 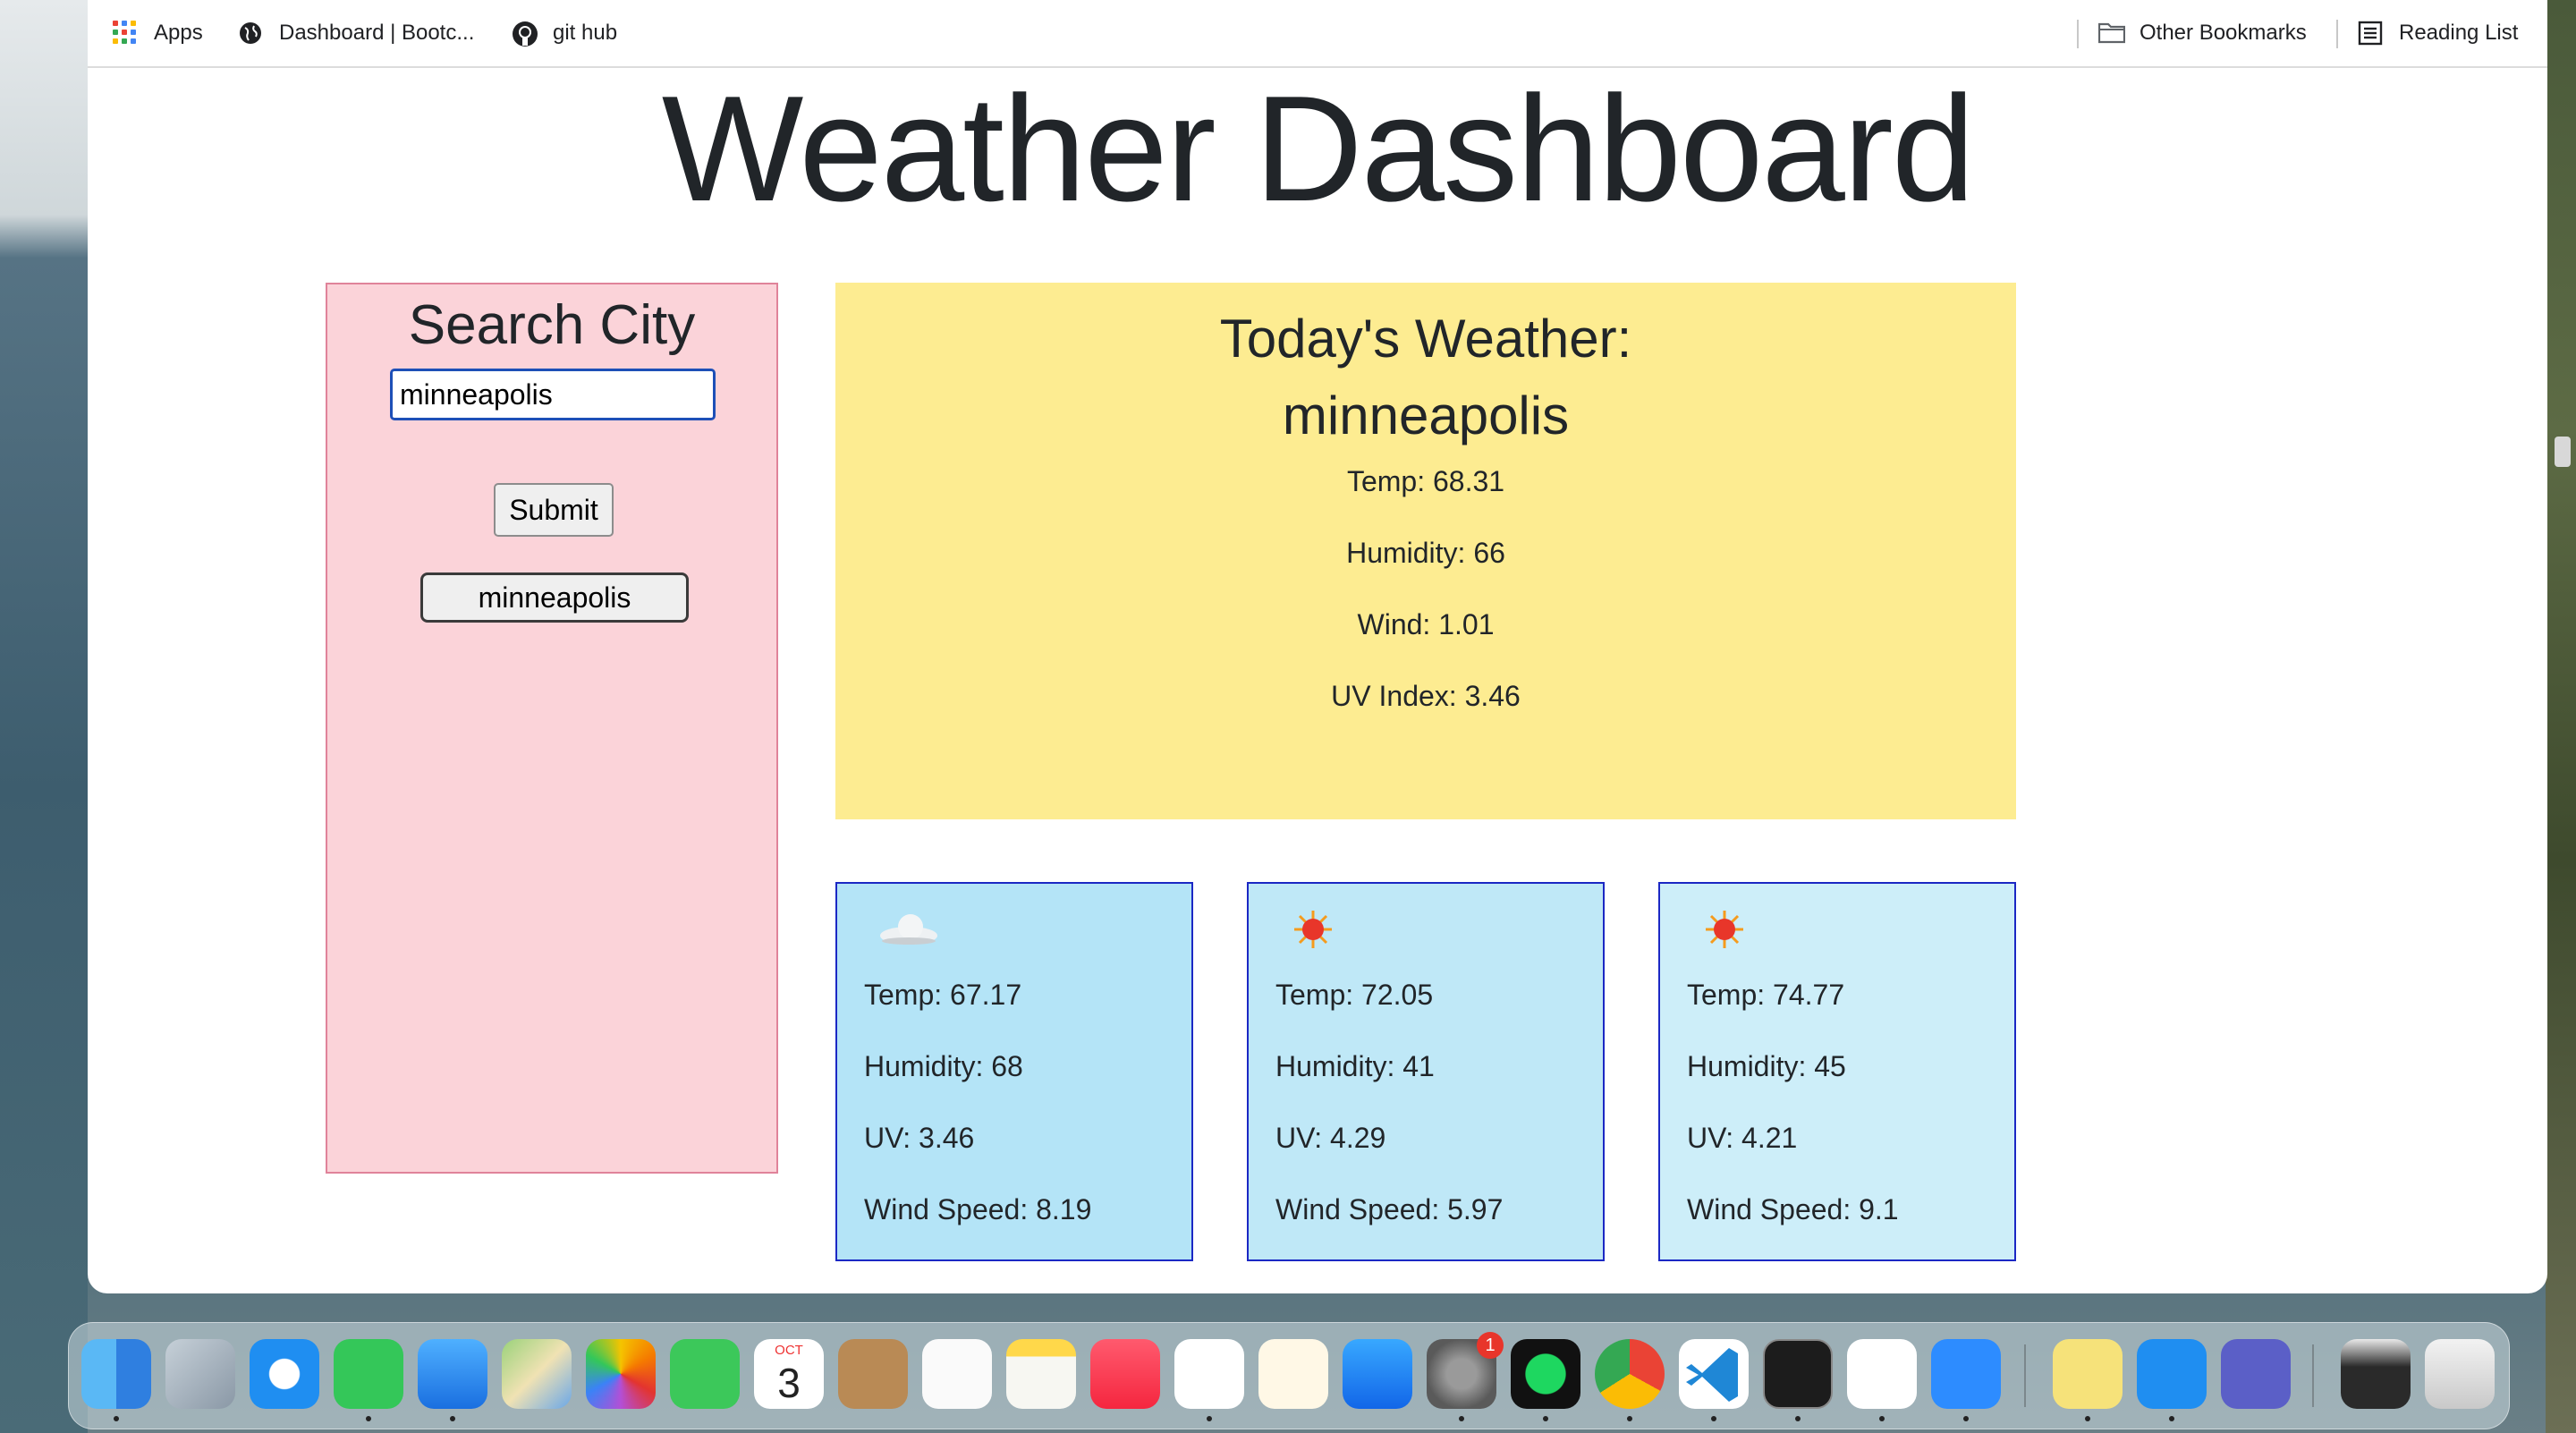 What do you see at coordinates (789, 1350) in the screenshot?
I see `calendar-month: OCT` at bounding box center [789, 1350].